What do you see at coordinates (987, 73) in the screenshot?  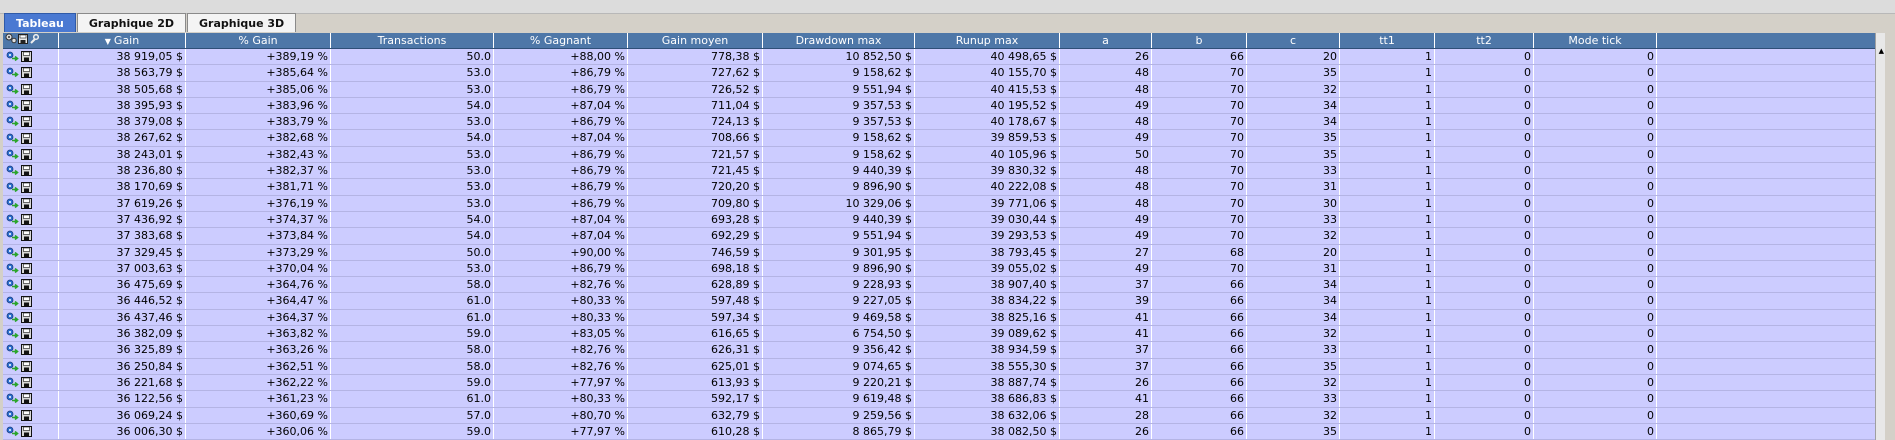 I see `cell-runup-max: 40 155,70 $` at bounding box center [987, 73].